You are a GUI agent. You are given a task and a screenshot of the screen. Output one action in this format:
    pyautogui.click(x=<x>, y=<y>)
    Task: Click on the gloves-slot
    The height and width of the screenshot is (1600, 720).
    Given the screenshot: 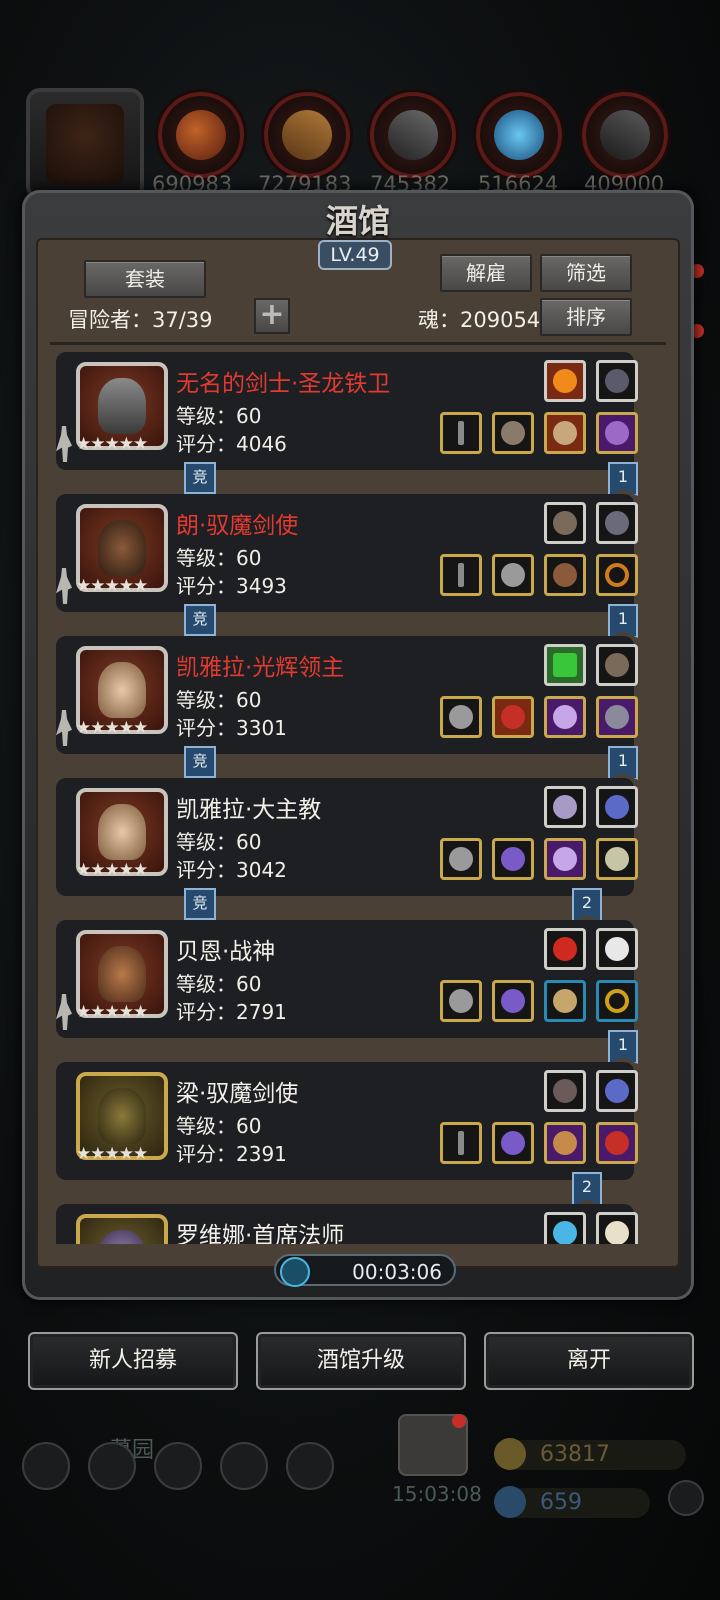 What is the action you would take?
    pyautogui.click(x=617, y=717)
    